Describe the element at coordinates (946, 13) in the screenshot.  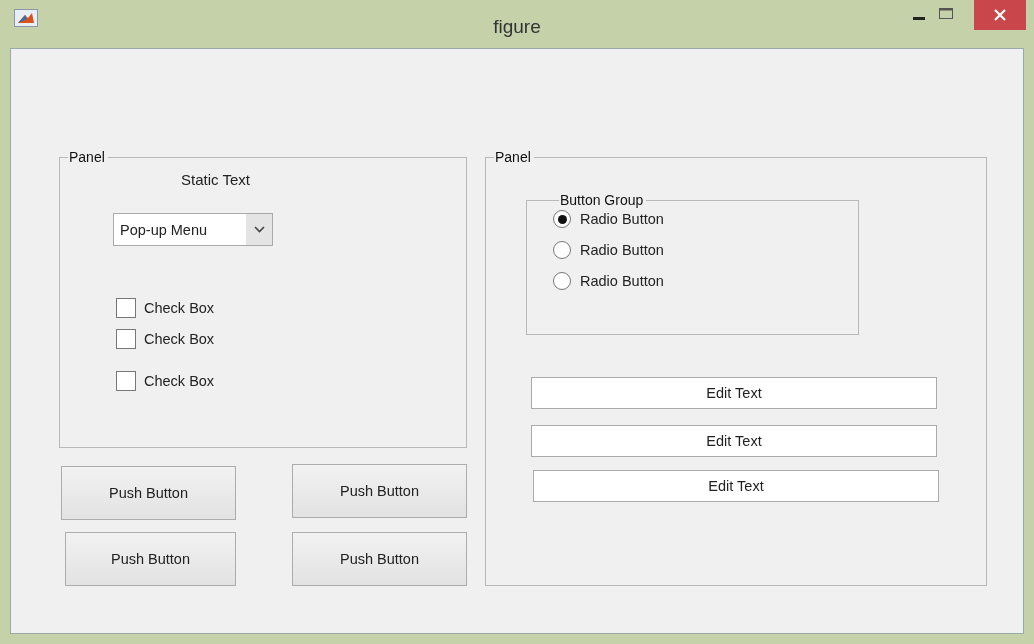
I see `maximize-icon` at that location.